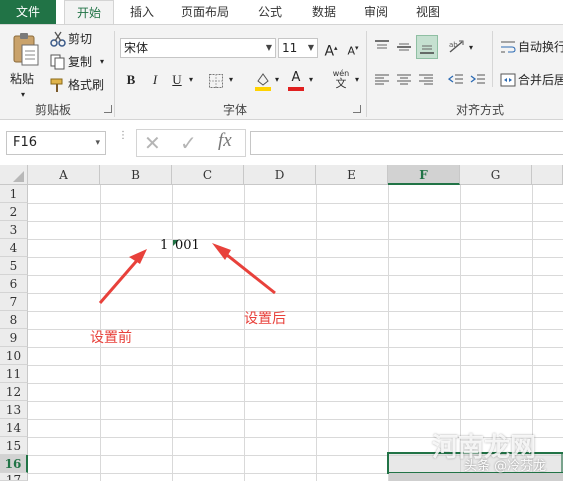 The height and width of the screenshot is (481, 563). What do you see at coordinates (97, 143) in the screenshot?
I see `chevron-down-icon: ▾` at bounding box center [97, 143].